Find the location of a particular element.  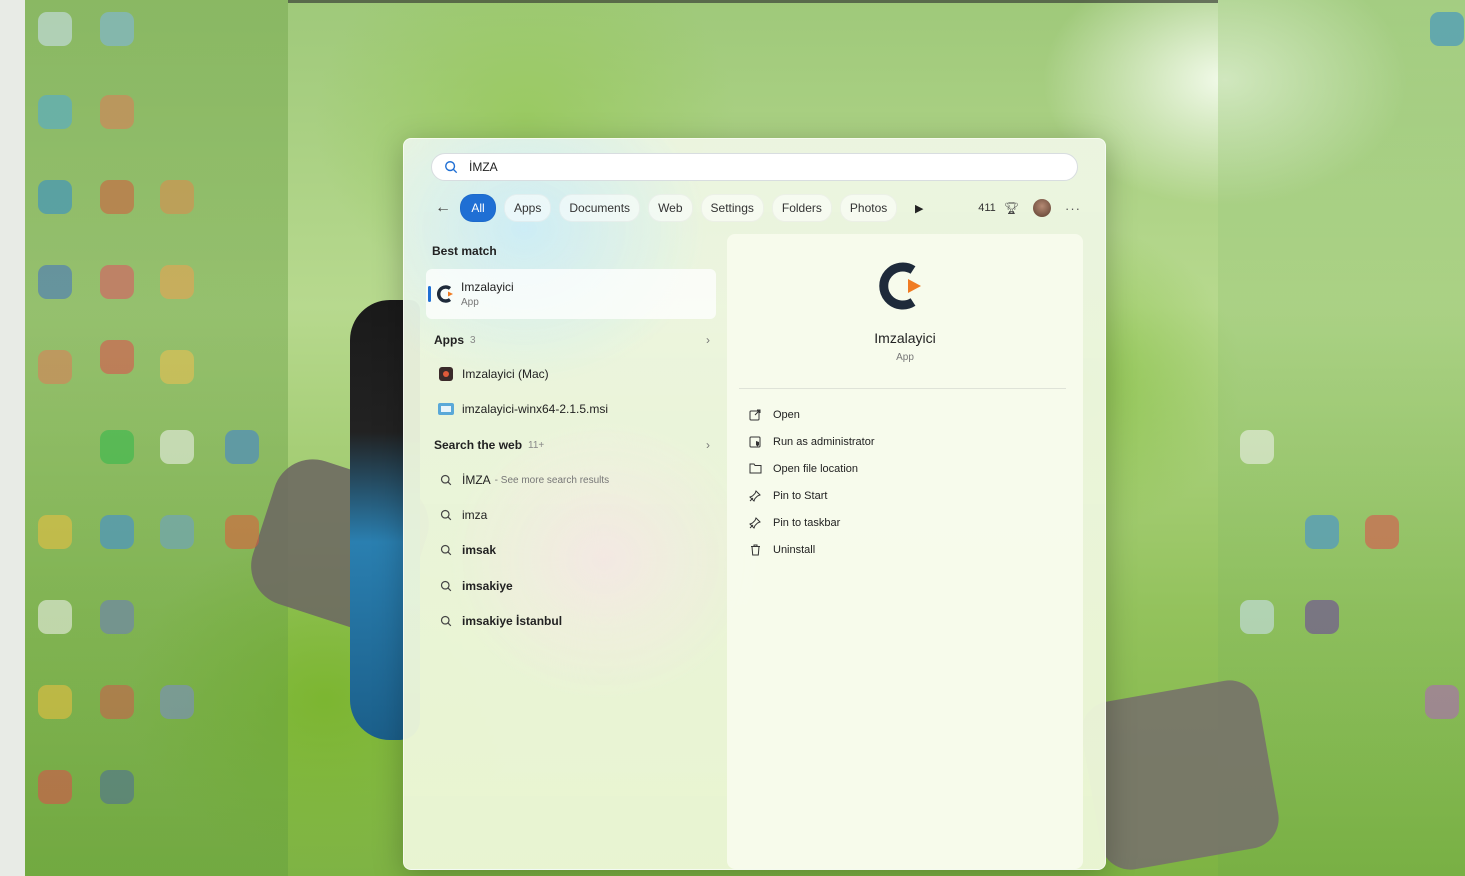

search-input is located at coordinates (759, 167).